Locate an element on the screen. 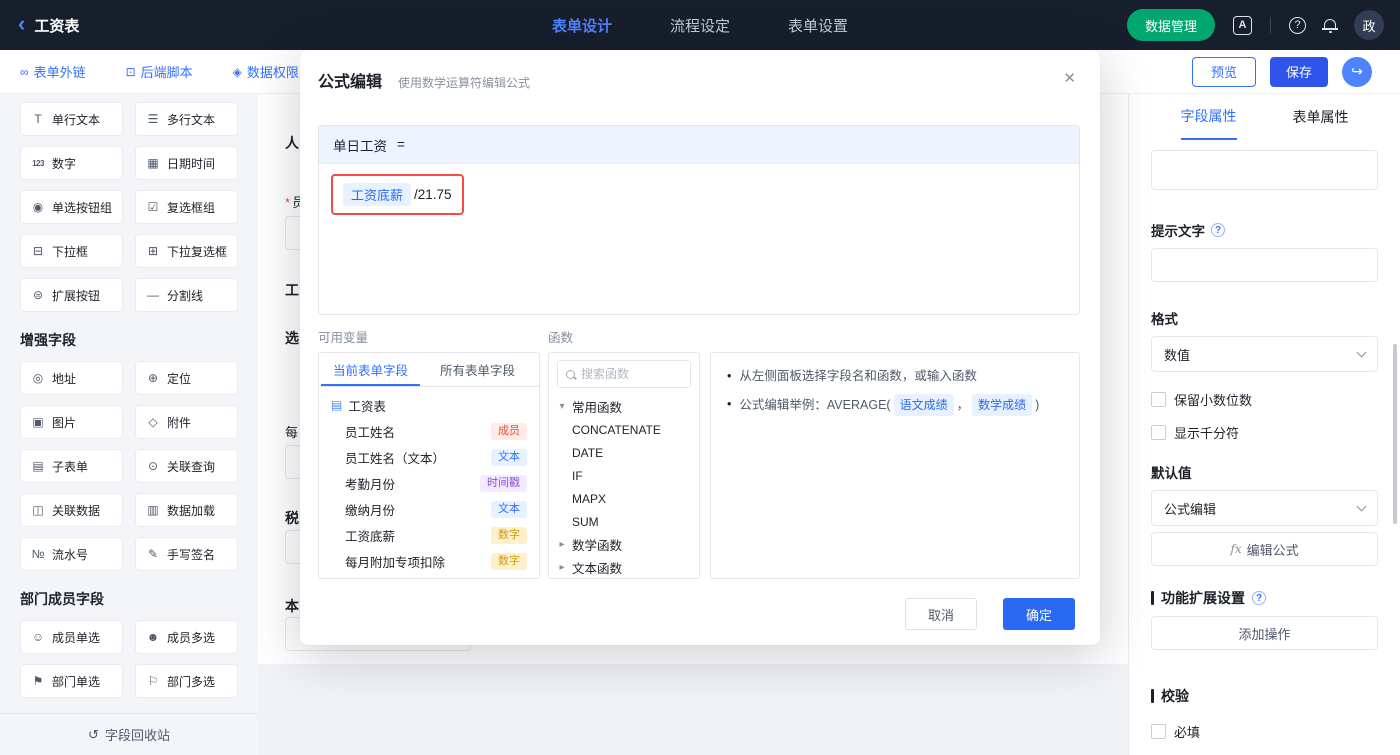 This screenshot has width=1400, height=755. field-button: ⊙ 关联查询 is located at coordinates (186, 466).